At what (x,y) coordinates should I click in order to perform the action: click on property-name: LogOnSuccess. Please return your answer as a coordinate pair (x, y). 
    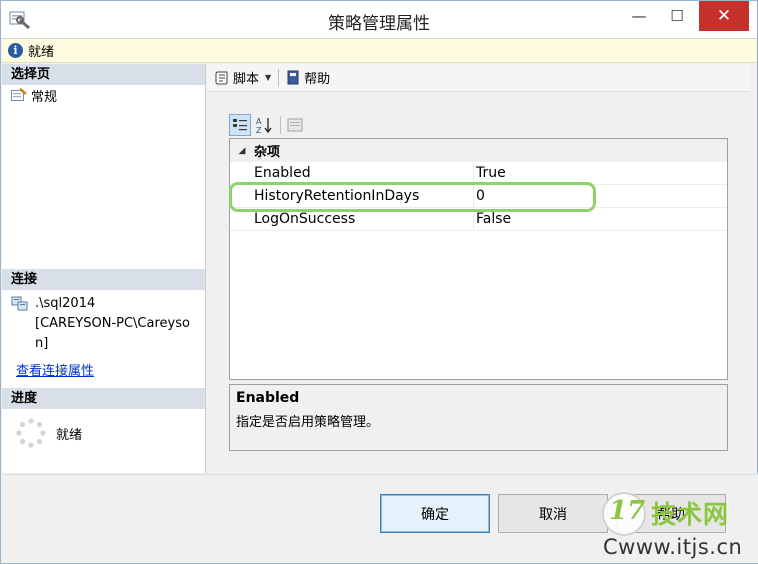
    Looking at the image, I should click on (352, 219).